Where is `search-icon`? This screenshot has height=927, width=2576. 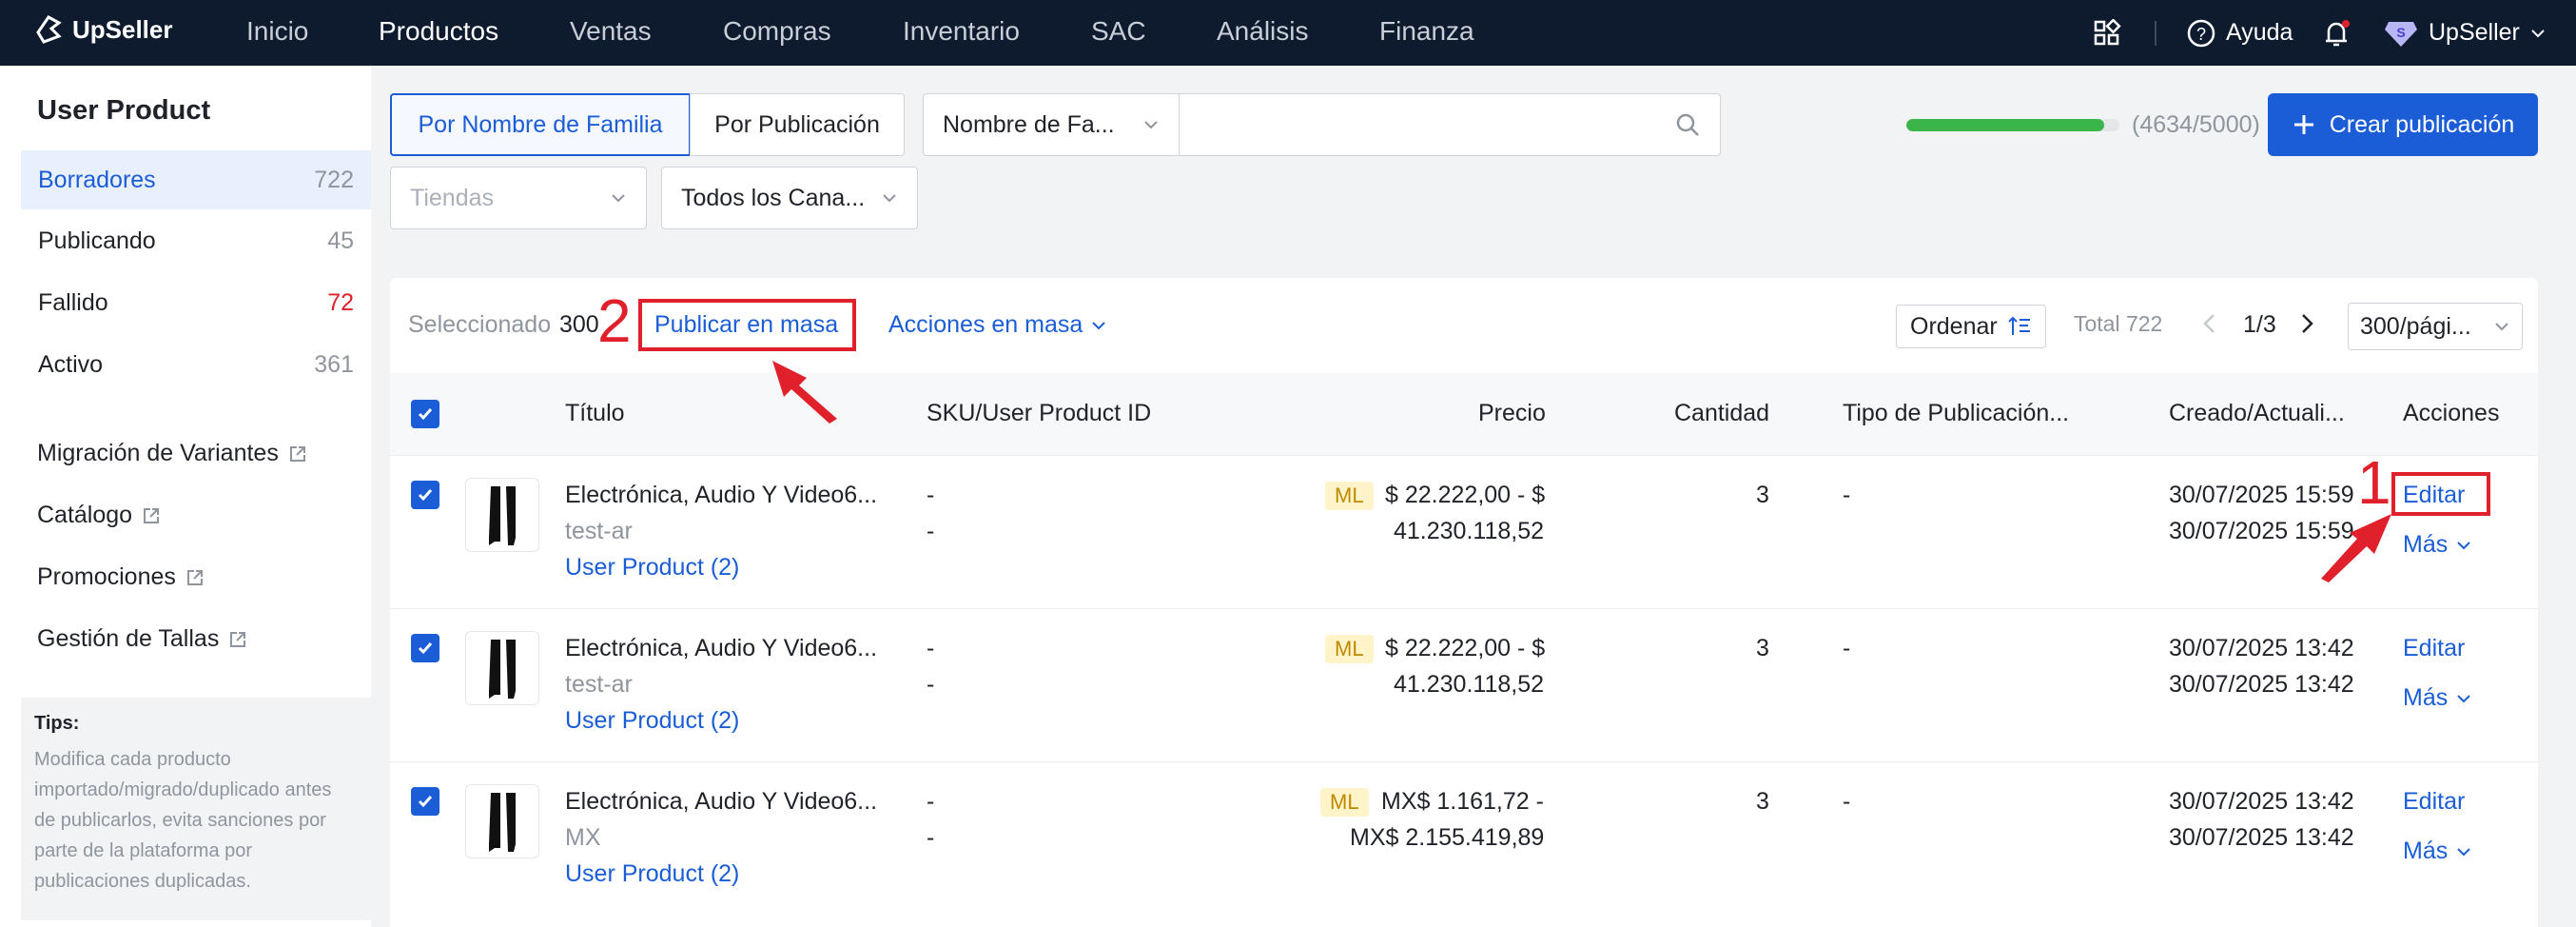
search-icon is located at coordinates (1688, 124).